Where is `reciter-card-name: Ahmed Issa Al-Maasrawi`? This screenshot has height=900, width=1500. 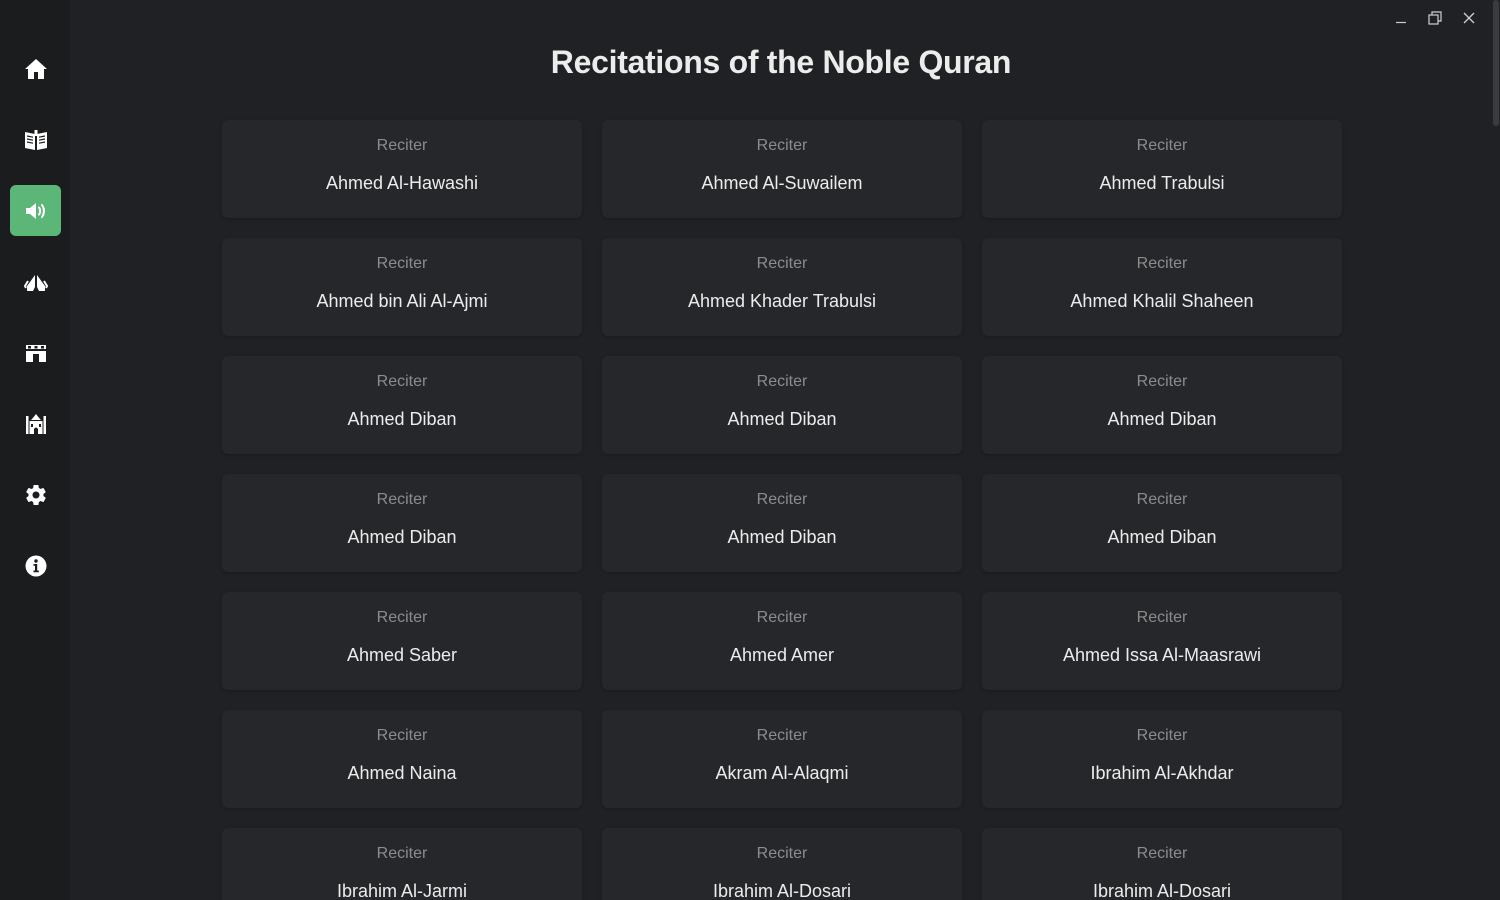 reciter-card-name: Ahmed Issa Al-Maasrawi is located at coordinates (1162, 655).